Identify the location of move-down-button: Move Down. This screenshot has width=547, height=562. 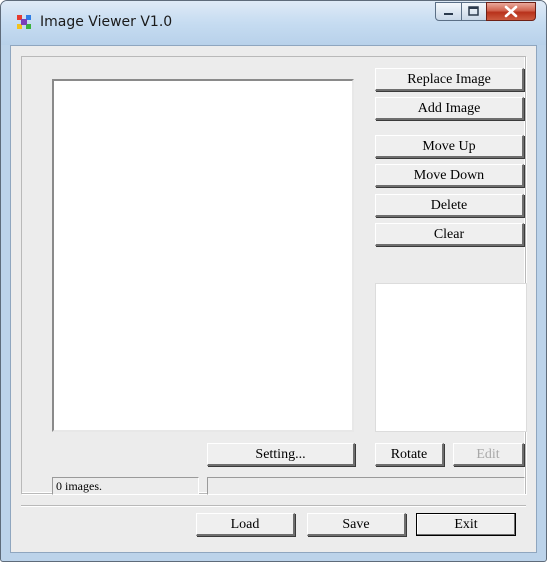
(449, 175).